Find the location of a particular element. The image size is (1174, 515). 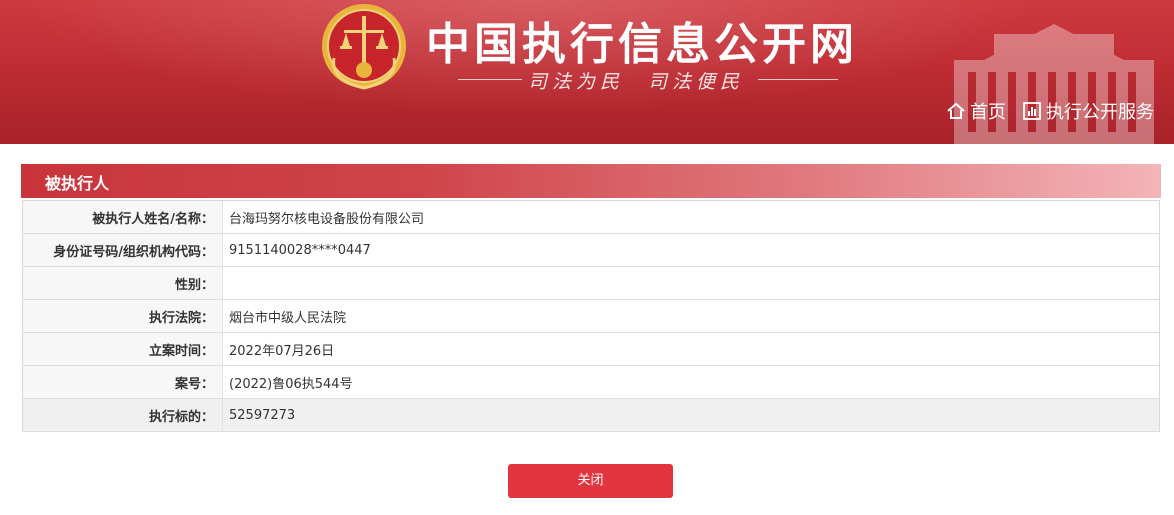

row-label-id-code: 身份证号码/组织机构代码： is located at coordinates (122, 250).